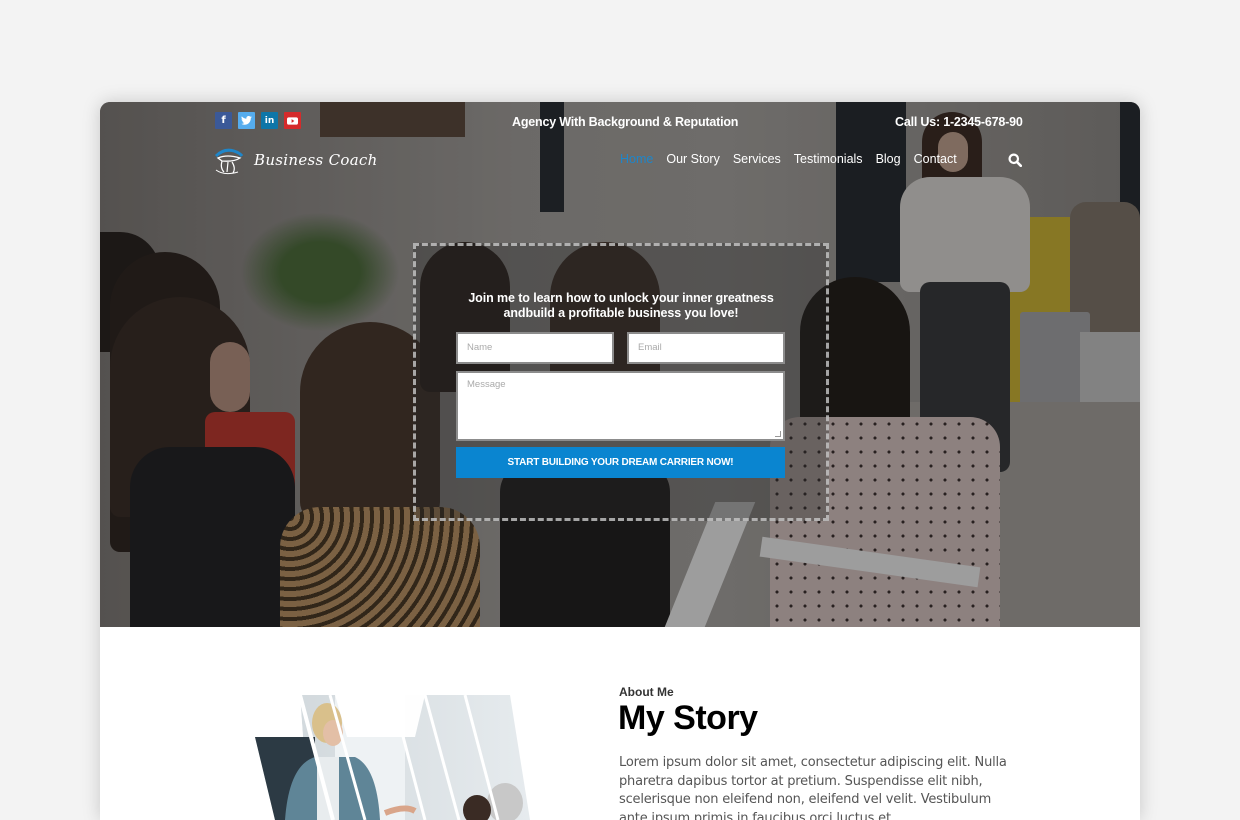 Image resolution: width=1240 pixels, height=820 pixels. I want to click on tagline-text: Agency With Background & Reputation, so click(625, 122).